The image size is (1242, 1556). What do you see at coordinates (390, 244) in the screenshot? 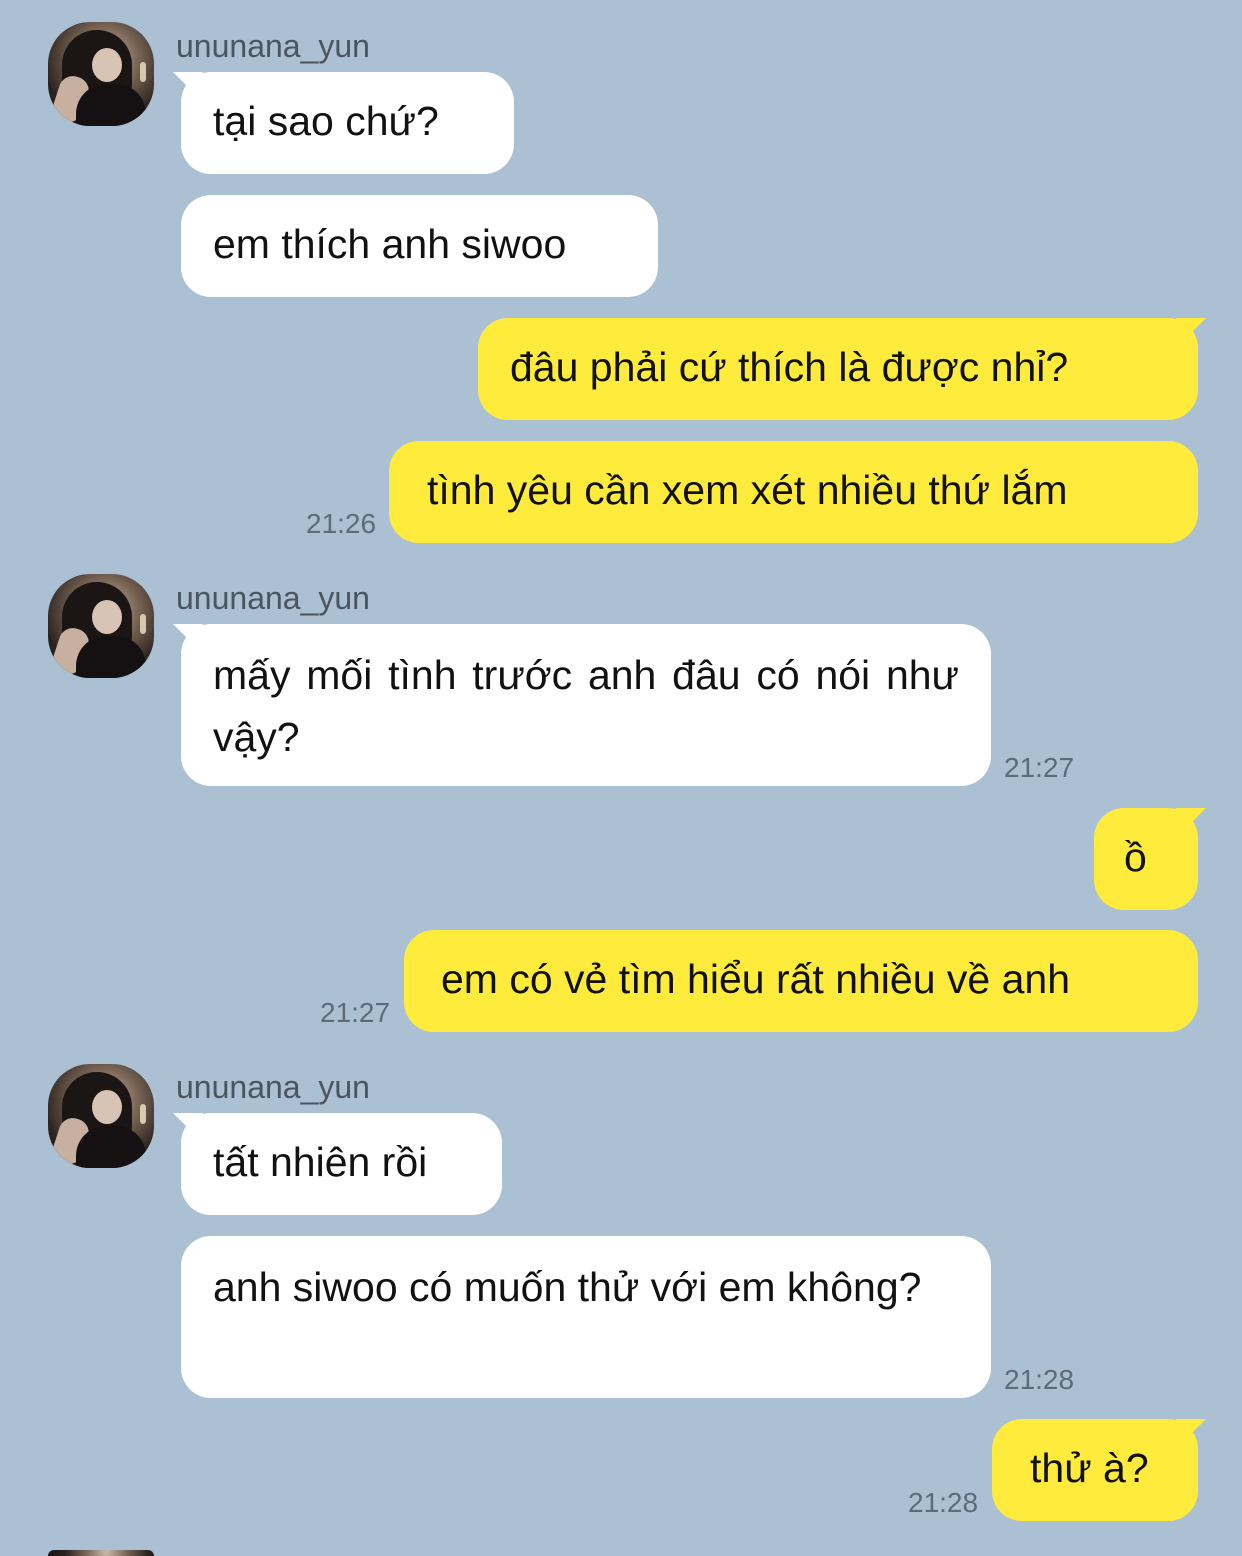
I see `message-text: em thích anh siwoo` at bounding box center [390, 244].